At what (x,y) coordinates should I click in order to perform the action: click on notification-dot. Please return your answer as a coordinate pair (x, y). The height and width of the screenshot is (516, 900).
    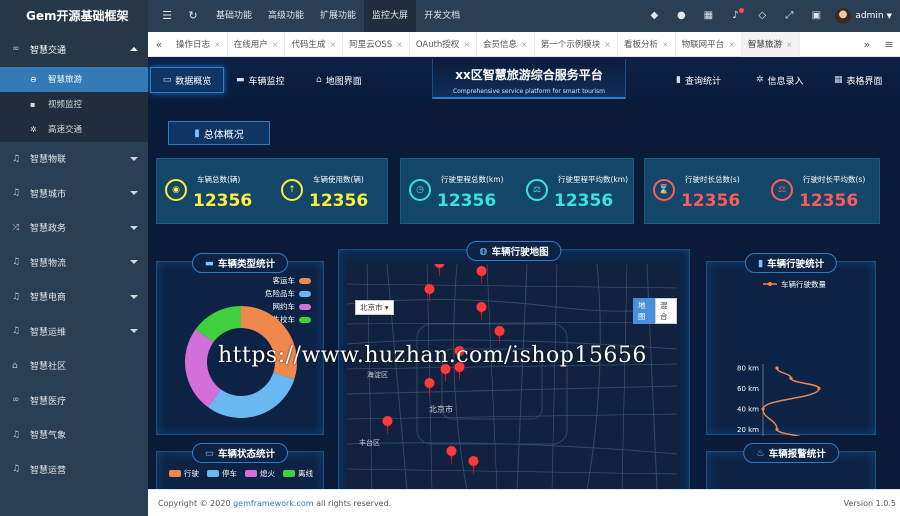
    Looking at the image, I should click on (742, 10).